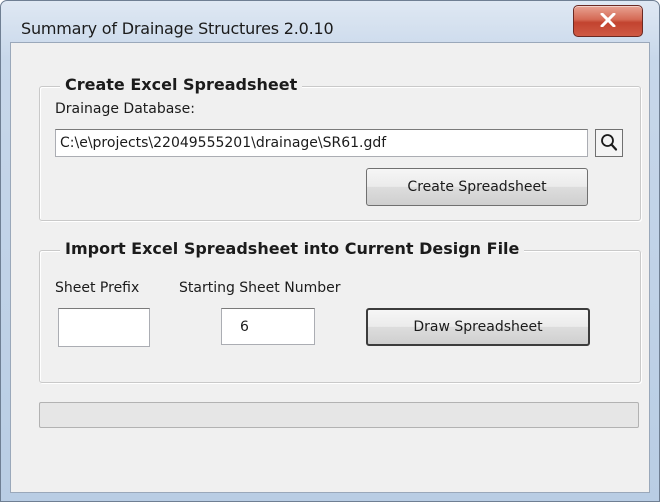 Image resolution: width=660 pixels, height=502 pixels. Describe the element at coordinates (477, 187) in the screenshot. I see `create-spreadsheet-button: Create Spreadsheet` at that location.